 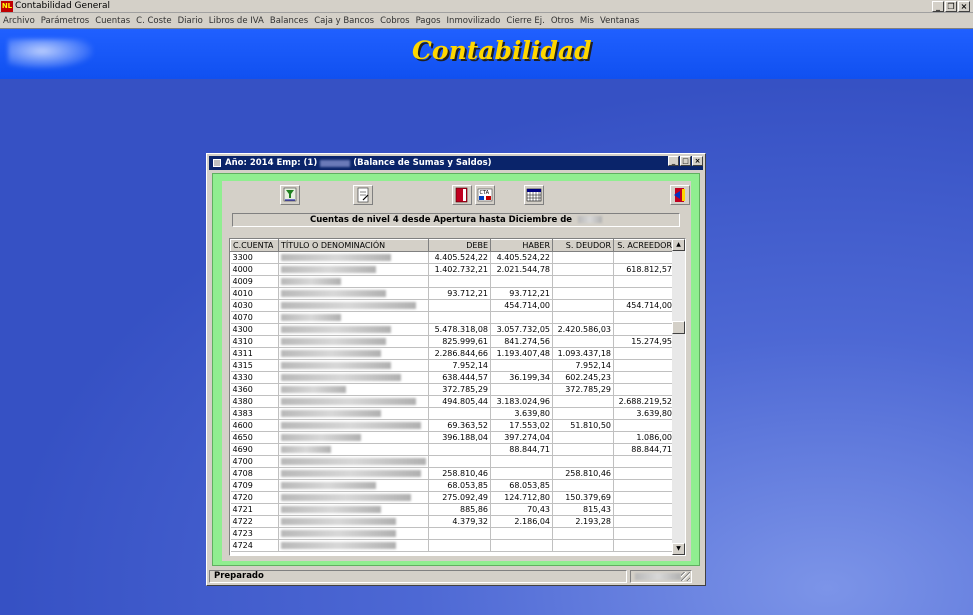 What do you see at coordinates (678, 327) in the screenshot?
I see `scroll-thumb` at bounding box center [678, 327].